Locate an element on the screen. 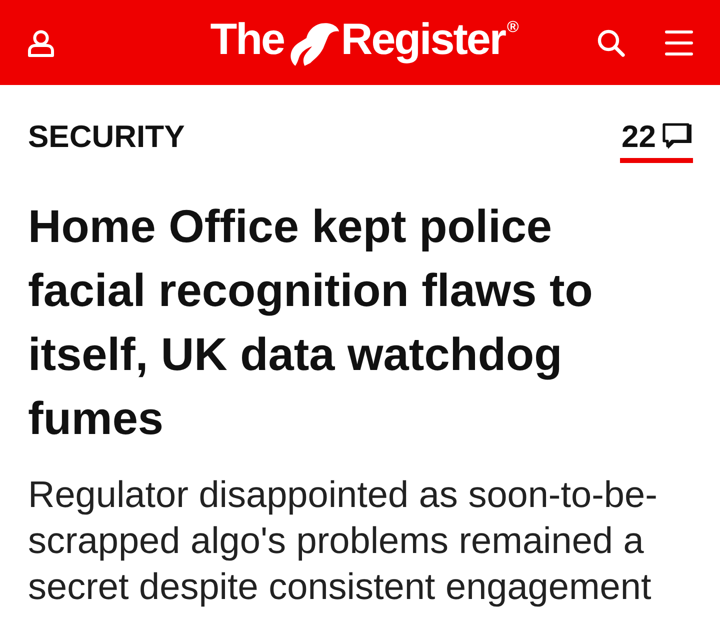 The image size is (720, 641). section-link: SECURITY is located at coordinates (106, 137).